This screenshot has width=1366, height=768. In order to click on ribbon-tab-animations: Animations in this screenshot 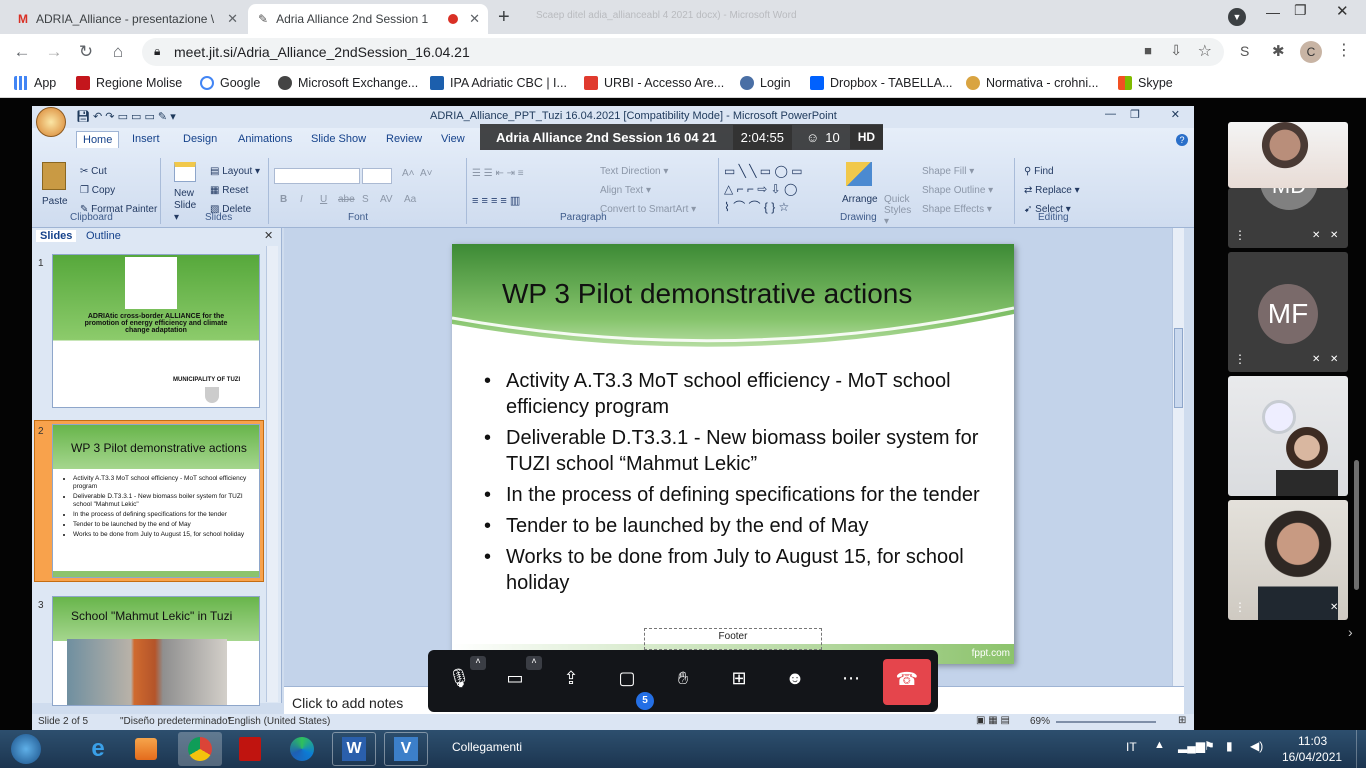, I will do `click(265, 139)`.